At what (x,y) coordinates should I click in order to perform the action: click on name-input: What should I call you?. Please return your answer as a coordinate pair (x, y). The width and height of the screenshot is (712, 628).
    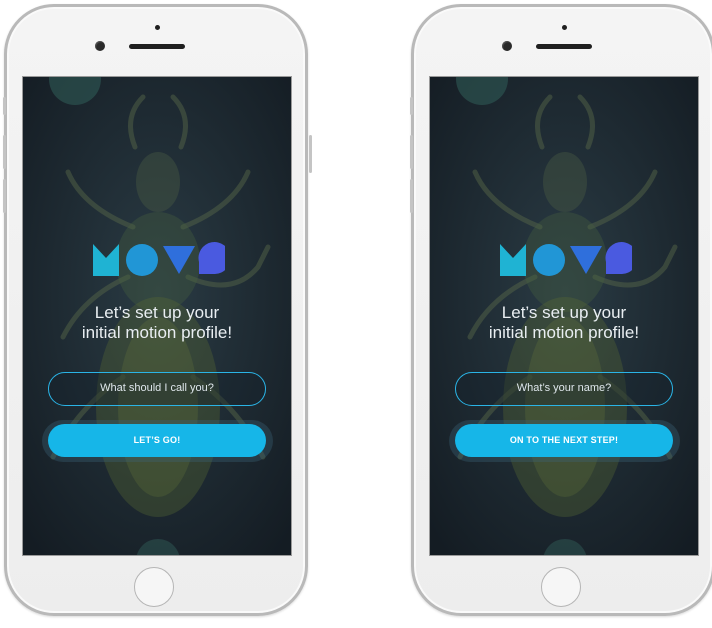
    Looking at the image, I should click on (157, 389).